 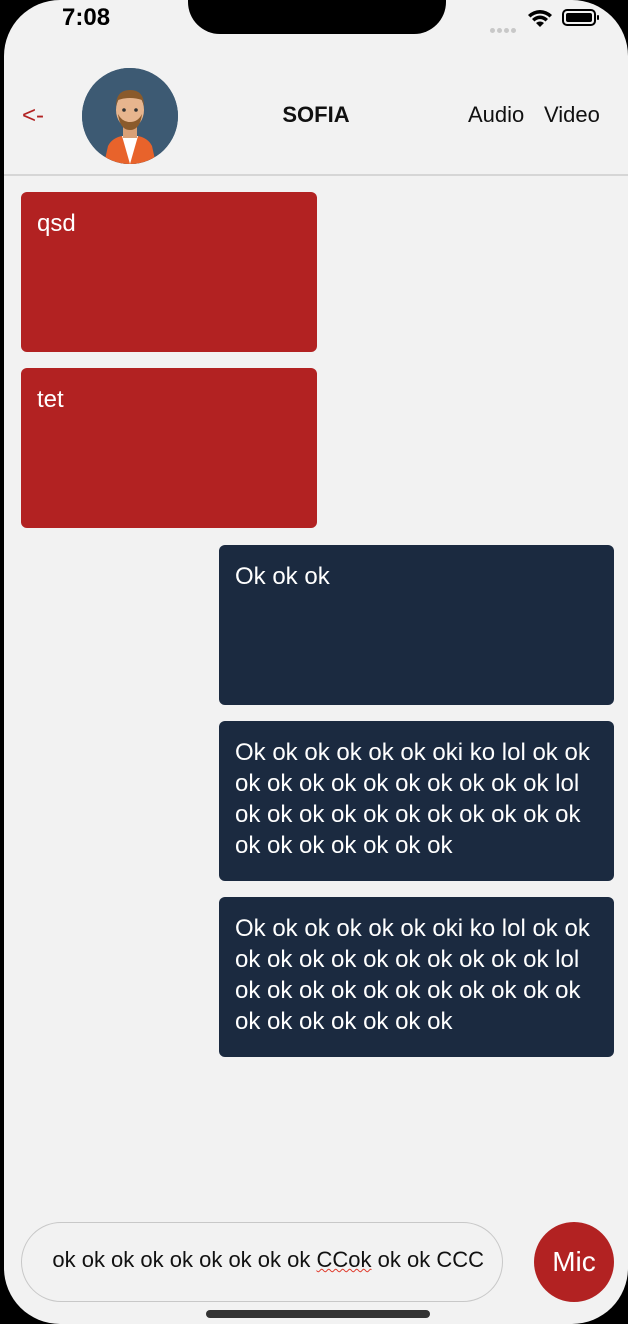 I want to click on incoming-message-bubble: qsd, so click(x=169, y=272).